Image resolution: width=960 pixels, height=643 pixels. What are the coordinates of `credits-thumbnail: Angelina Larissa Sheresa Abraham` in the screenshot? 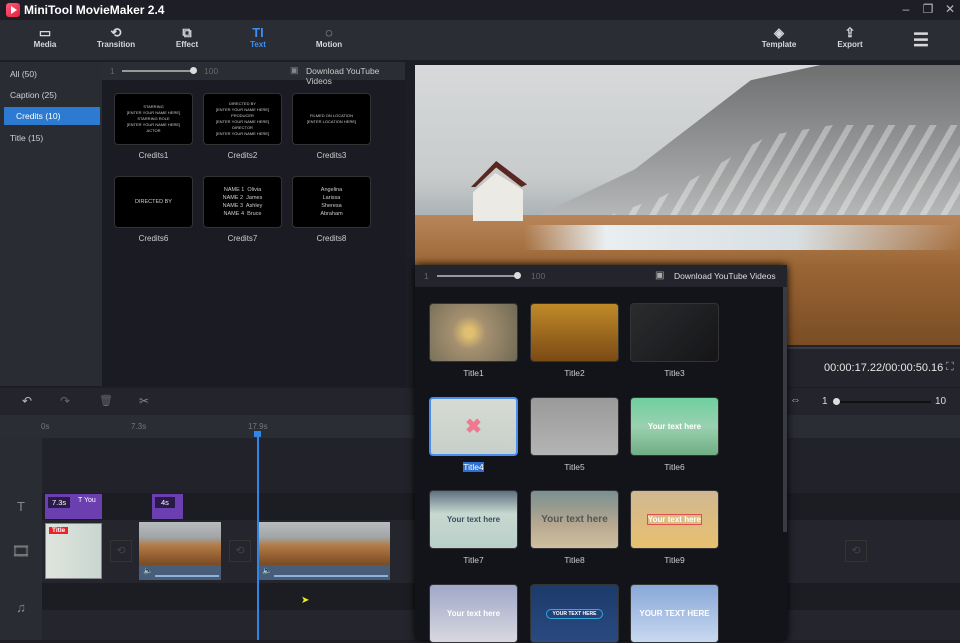 It's located at (331, 202).